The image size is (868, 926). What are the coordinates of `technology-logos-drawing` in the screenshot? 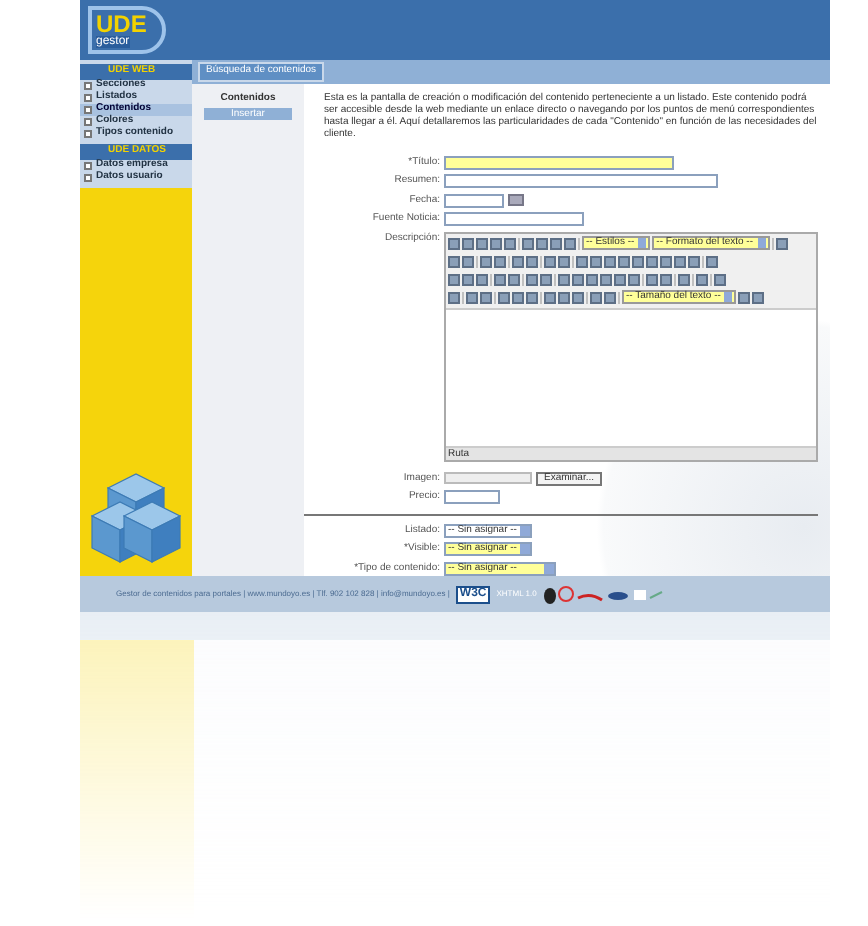 It's located at (604, 594).